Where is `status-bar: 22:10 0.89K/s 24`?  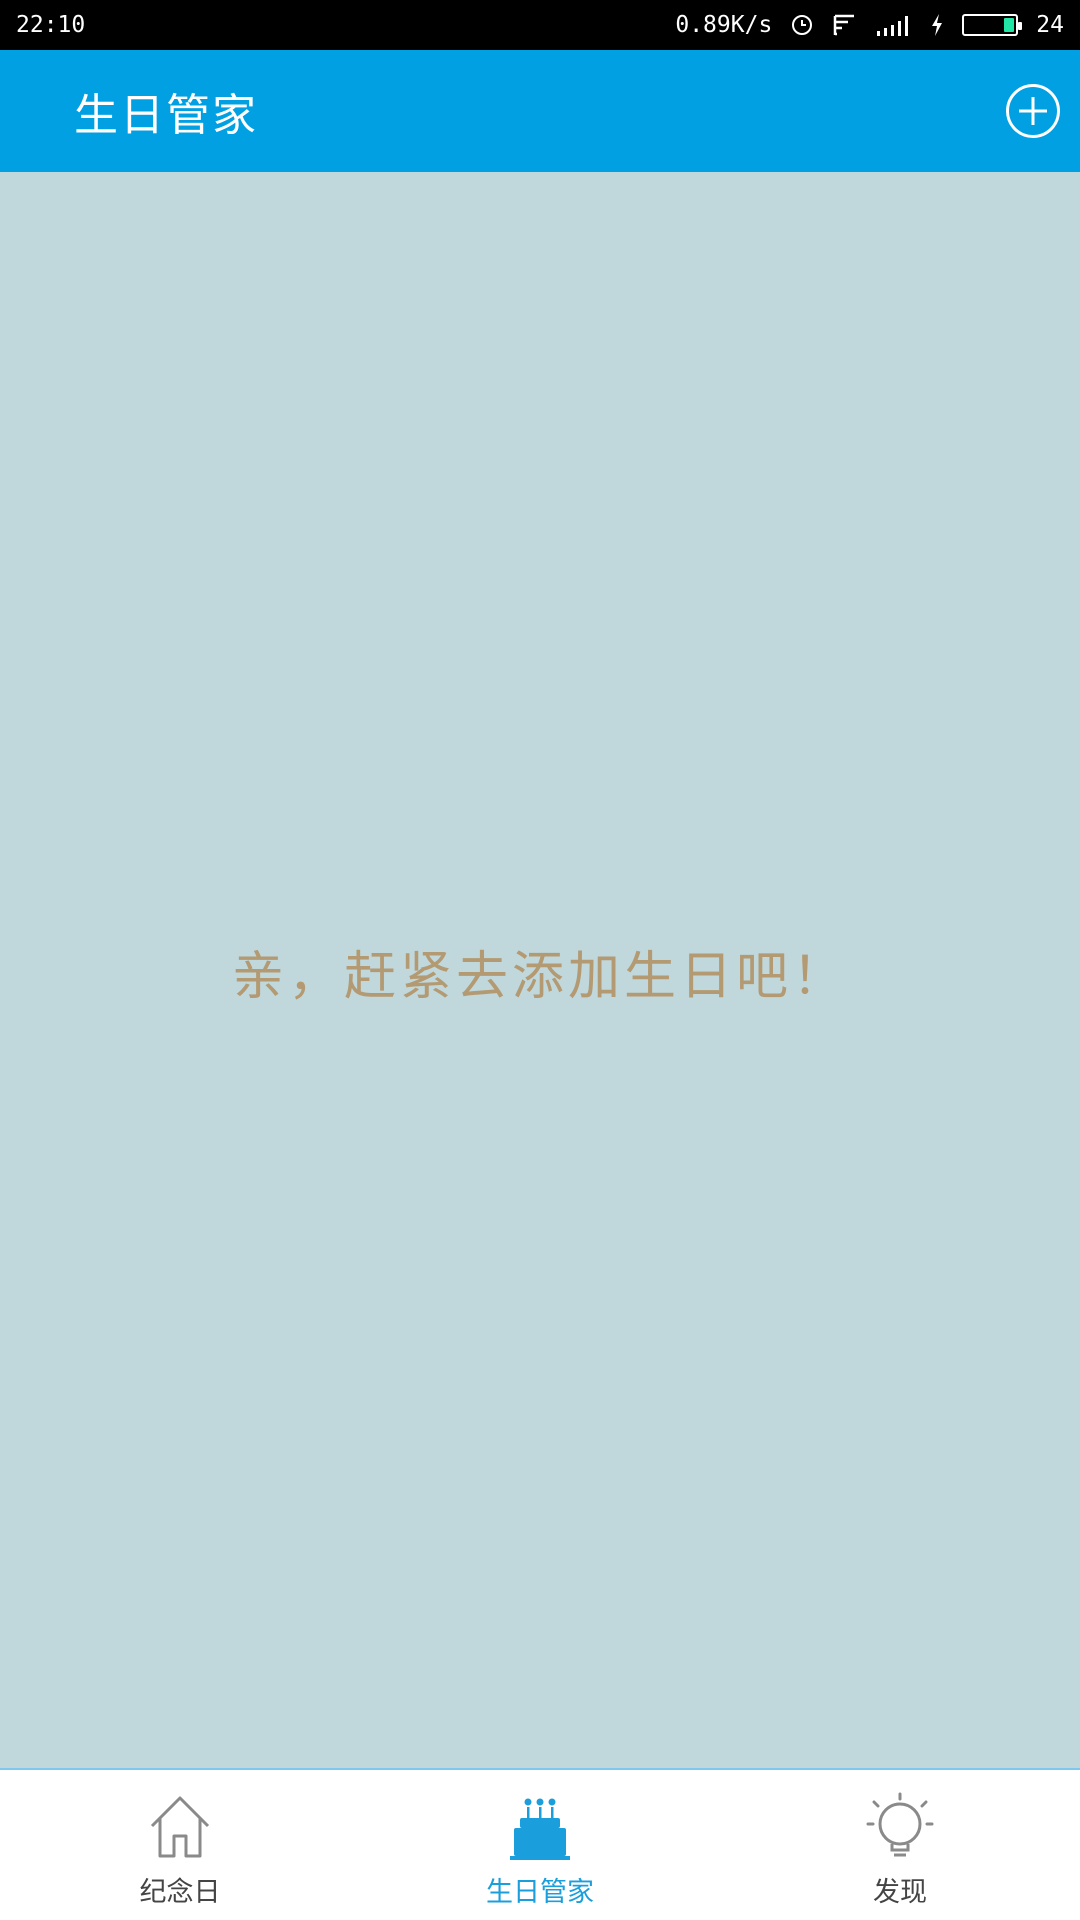 status-bar: 22:10 0.89K/s 24 is located at coordinates (540, 25).